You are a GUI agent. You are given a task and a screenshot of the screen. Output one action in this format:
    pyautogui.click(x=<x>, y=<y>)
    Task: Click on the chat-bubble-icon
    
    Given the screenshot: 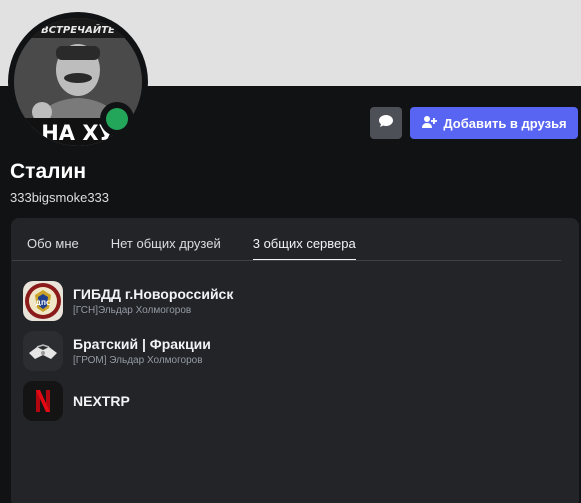 What is the action you would take?
    pyautogui.click(x=386, y=123)
    